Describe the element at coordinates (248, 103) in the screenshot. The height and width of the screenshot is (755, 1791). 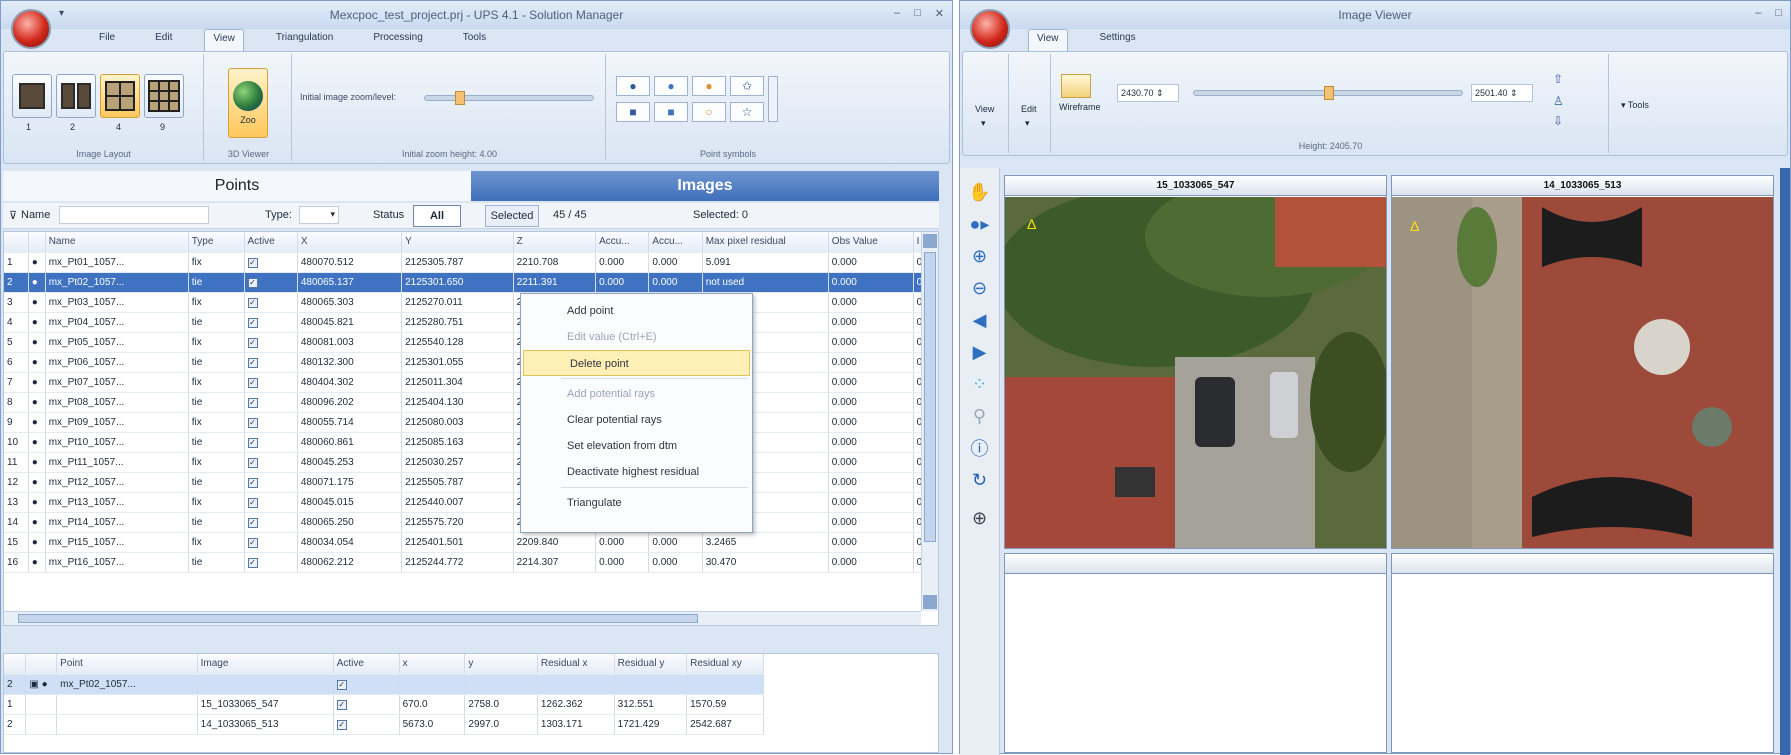
I see `terrain-button: Zoo` at that location.